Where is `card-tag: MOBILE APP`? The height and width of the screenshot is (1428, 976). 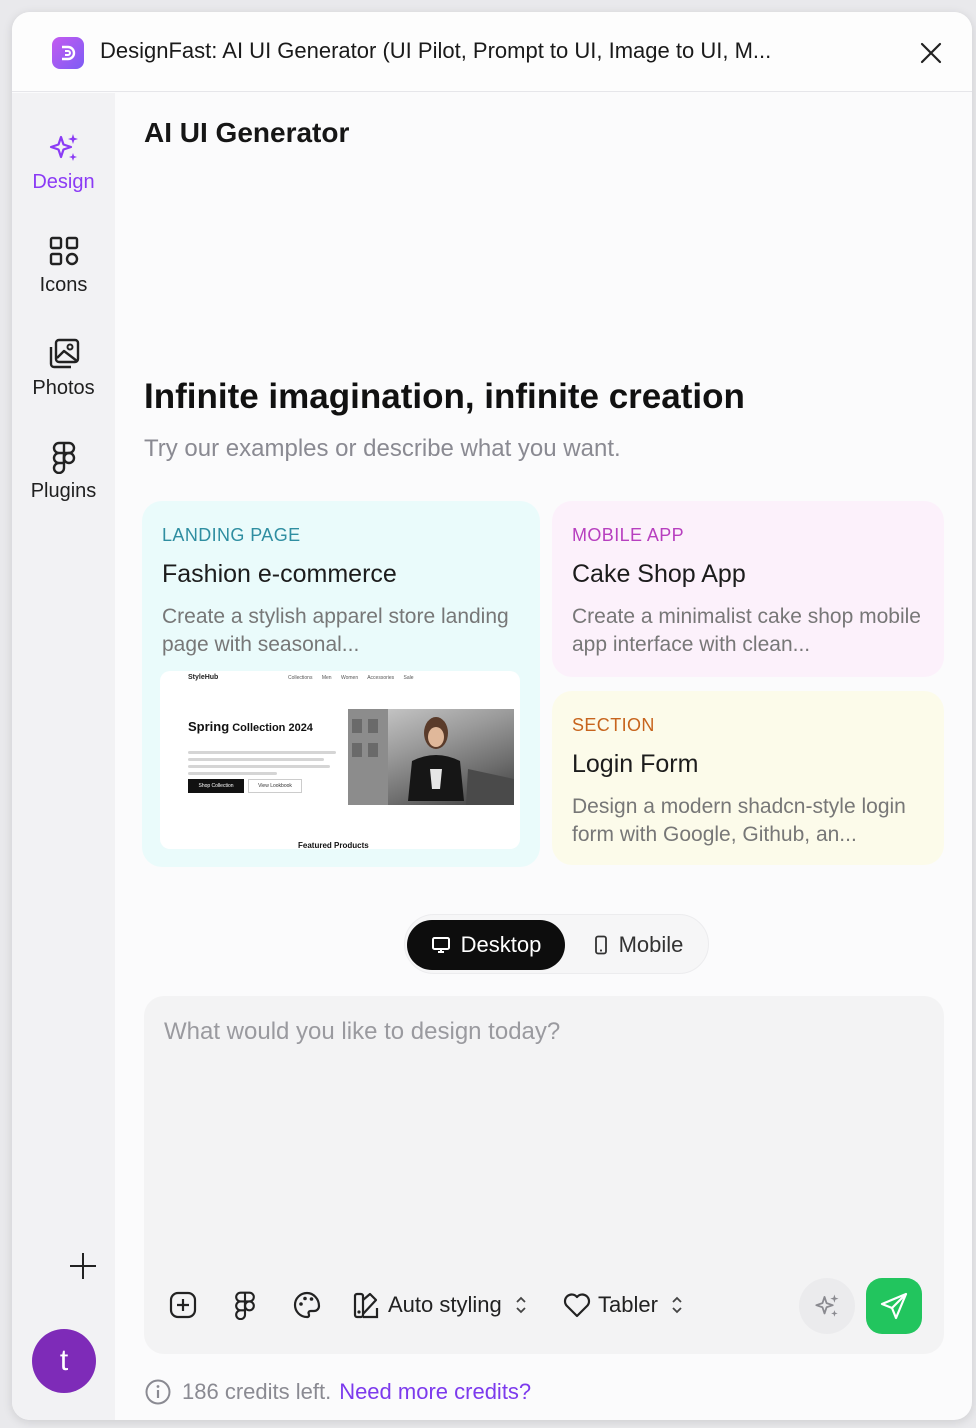
card-tag: MOBILE APP is located at coordinates (628, 535).